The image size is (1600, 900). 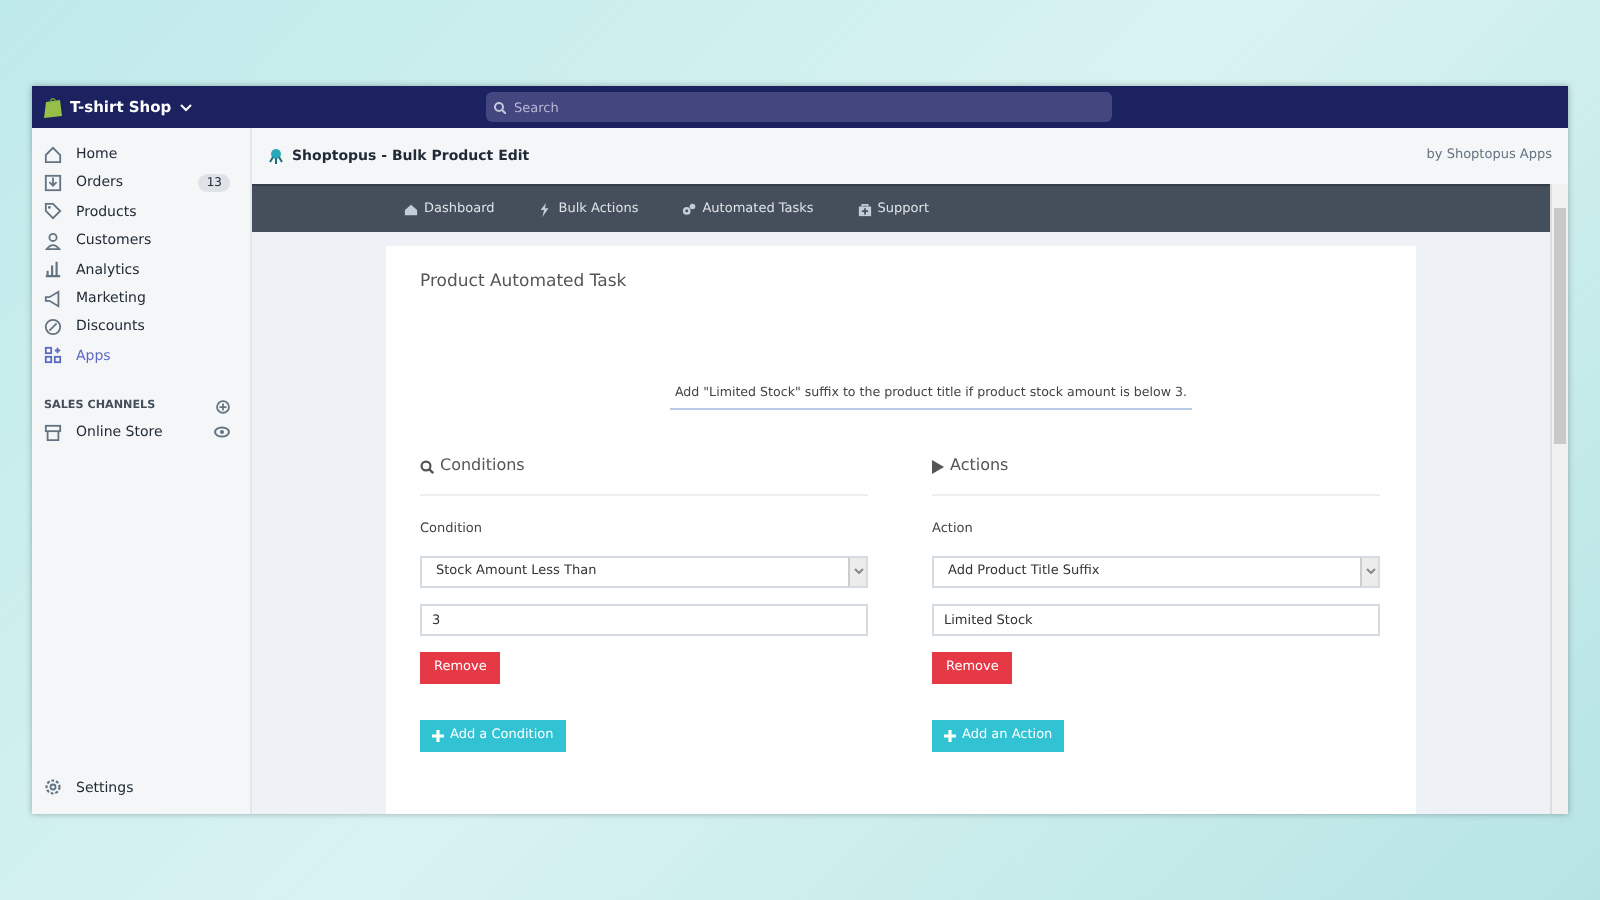 I want to click on megaphone-icon, so click(x=53, y=298).